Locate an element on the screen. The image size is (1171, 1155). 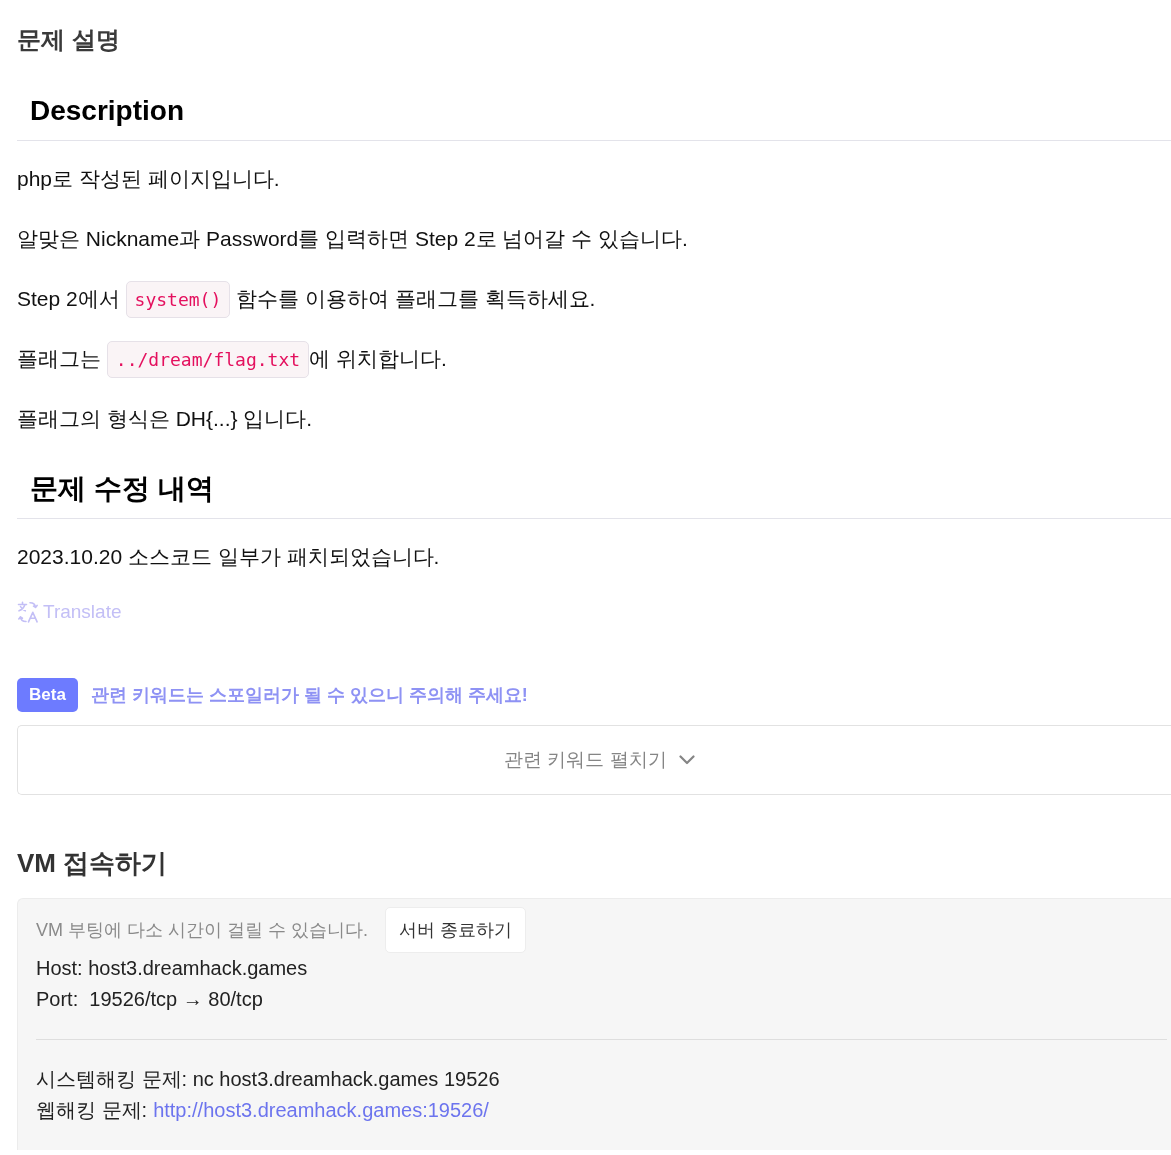
url-link: http://host3.dreamhack.games:19526/ is located at coordinates (321, 1110).